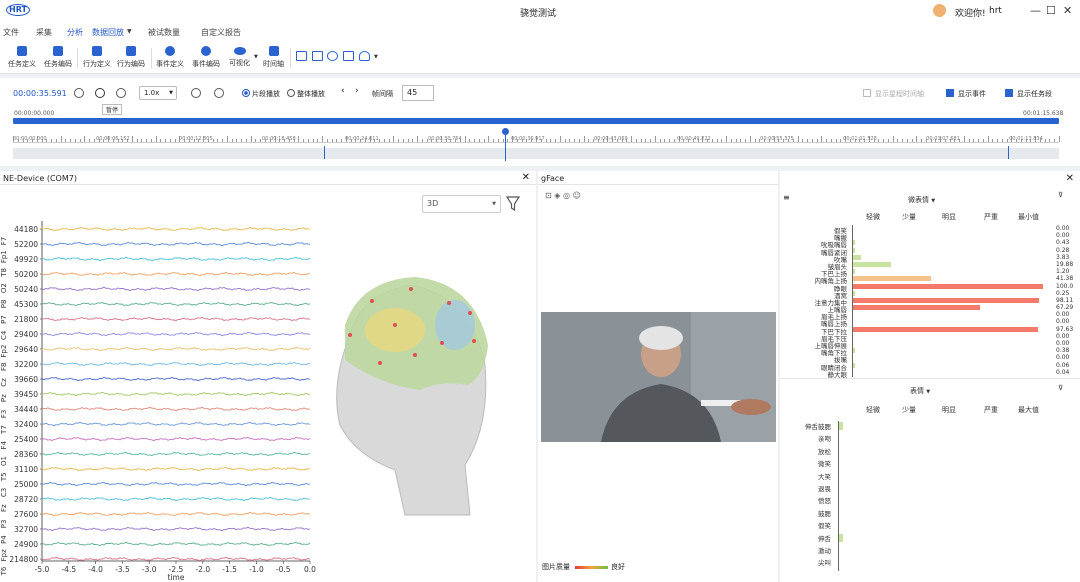  What do you see at coordinates (860, 139) in the screenshot?
I see `tick-label: 00:01:01.528` at bounding box center [860, 139].